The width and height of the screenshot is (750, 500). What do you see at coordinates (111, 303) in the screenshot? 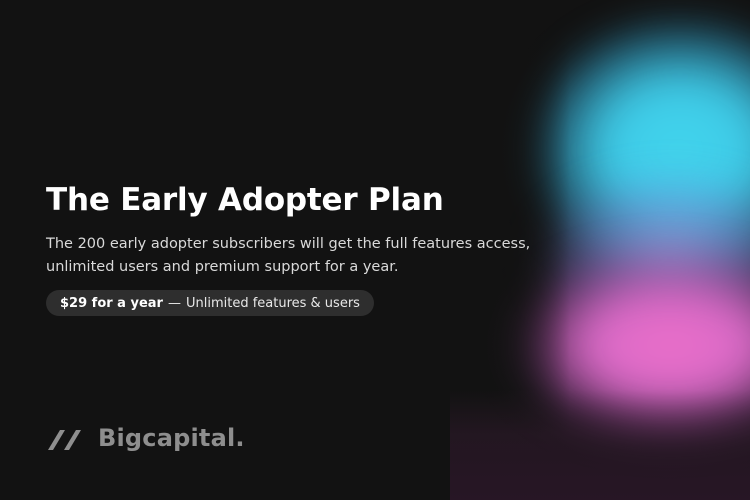
I see `pricing-badge-price: $29 for a year` at bounding box center [111, 303].